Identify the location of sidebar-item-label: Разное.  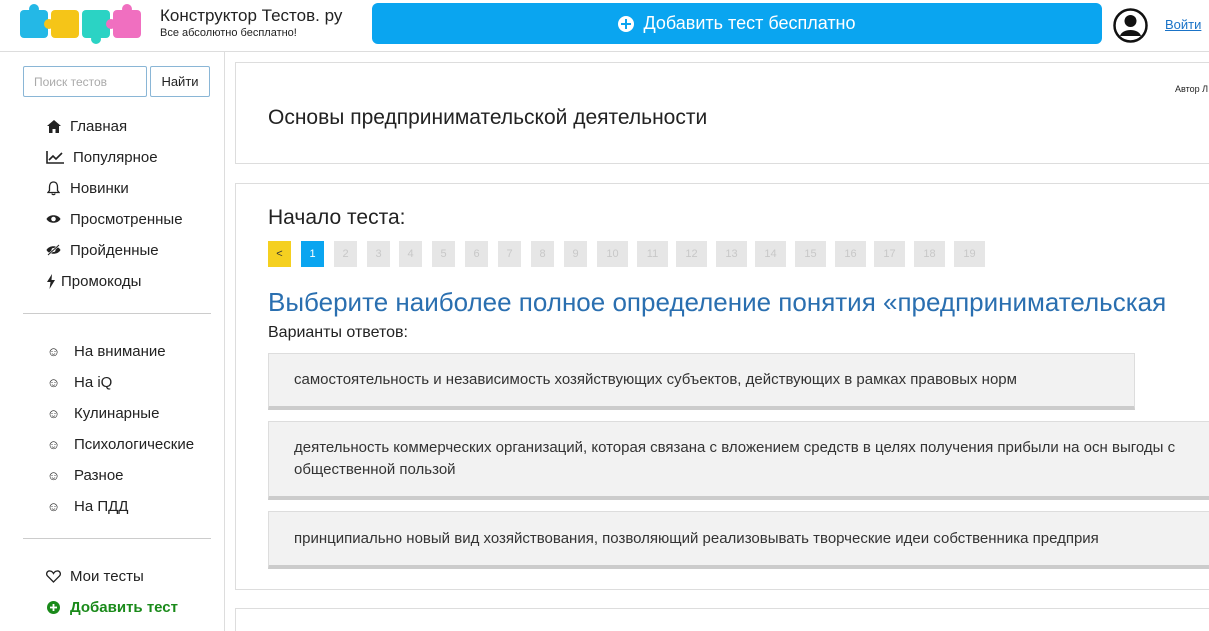
(99, 475).